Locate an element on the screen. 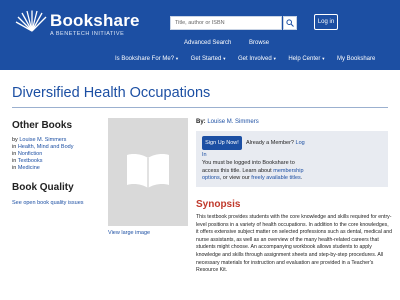 The height and width of the screenshot is (300, 400). nav-item-get-involved: Get Involved▼ is located at coordinates (257, 59).